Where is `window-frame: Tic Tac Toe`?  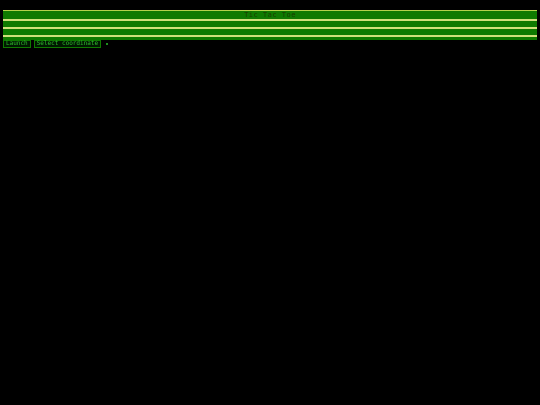
window-frame: Tic Tac Toe is located at coordinates (270, 25).